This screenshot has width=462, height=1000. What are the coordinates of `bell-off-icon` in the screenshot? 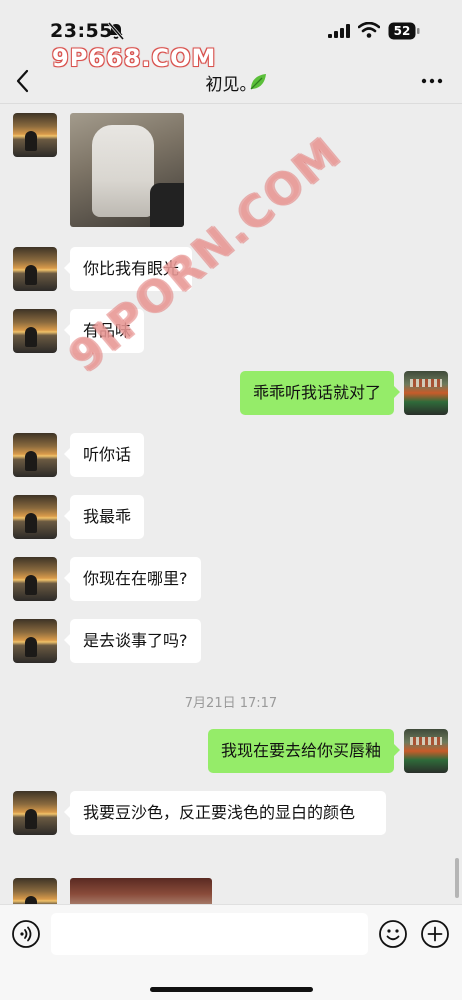 It's located at (116, 31).